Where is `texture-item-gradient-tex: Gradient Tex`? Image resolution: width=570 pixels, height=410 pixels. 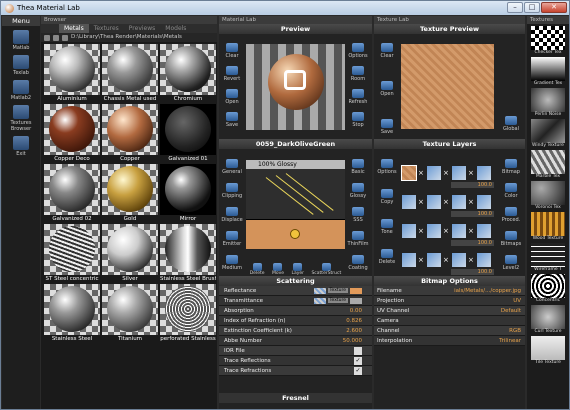
texture-item-gradient-tex: Gradient Tex is located at coordinates (548, 71).